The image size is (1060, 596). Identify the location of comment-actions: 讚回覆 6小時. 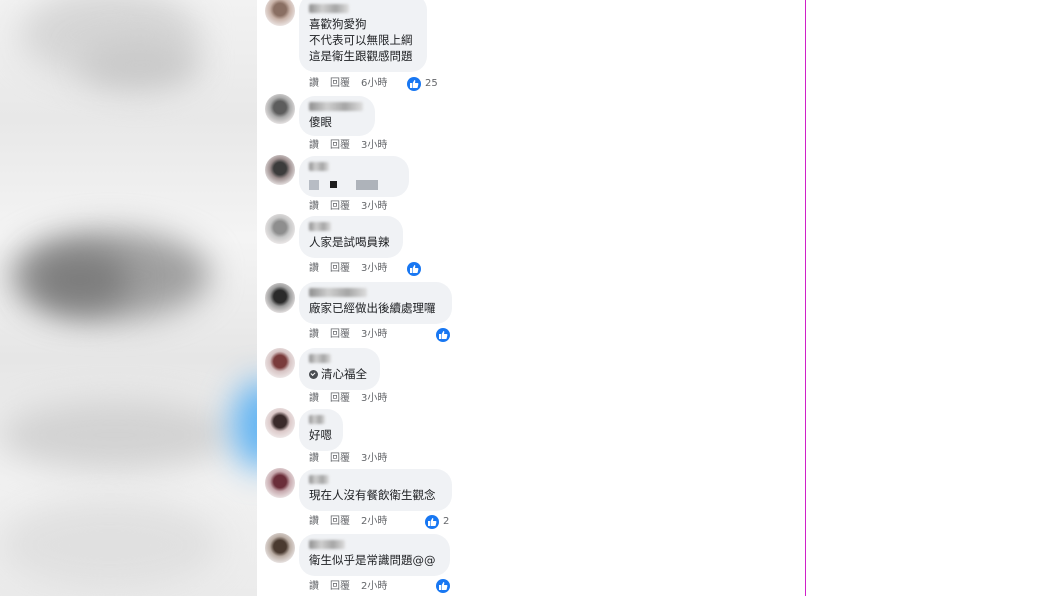
(353, 84).